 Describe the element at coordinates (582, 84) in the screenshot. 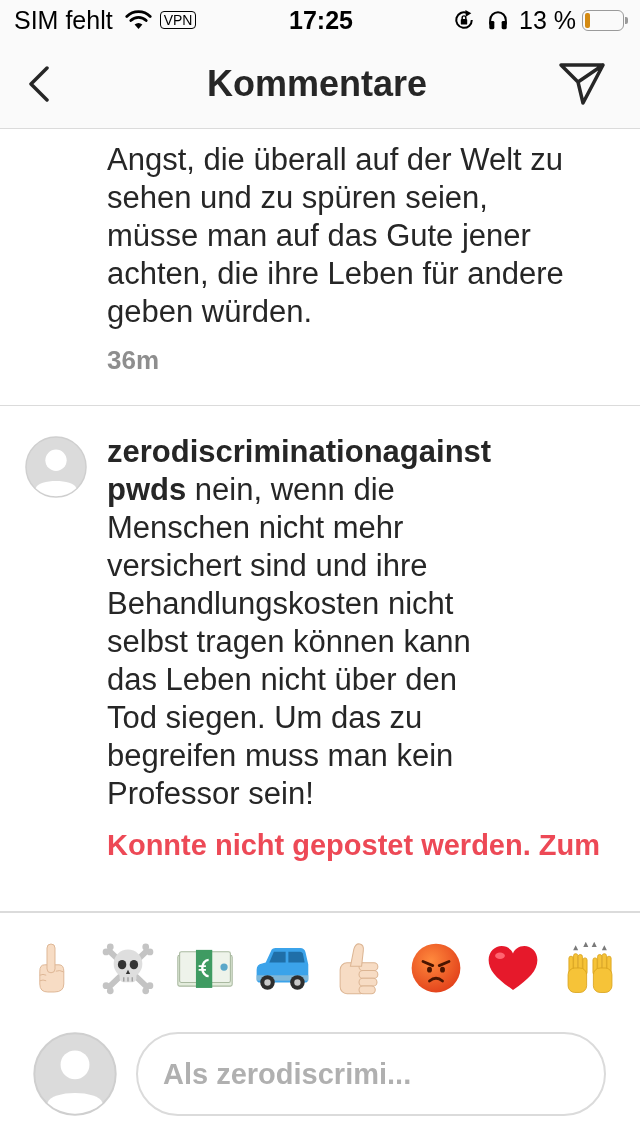

I see `send-icon` at that location.